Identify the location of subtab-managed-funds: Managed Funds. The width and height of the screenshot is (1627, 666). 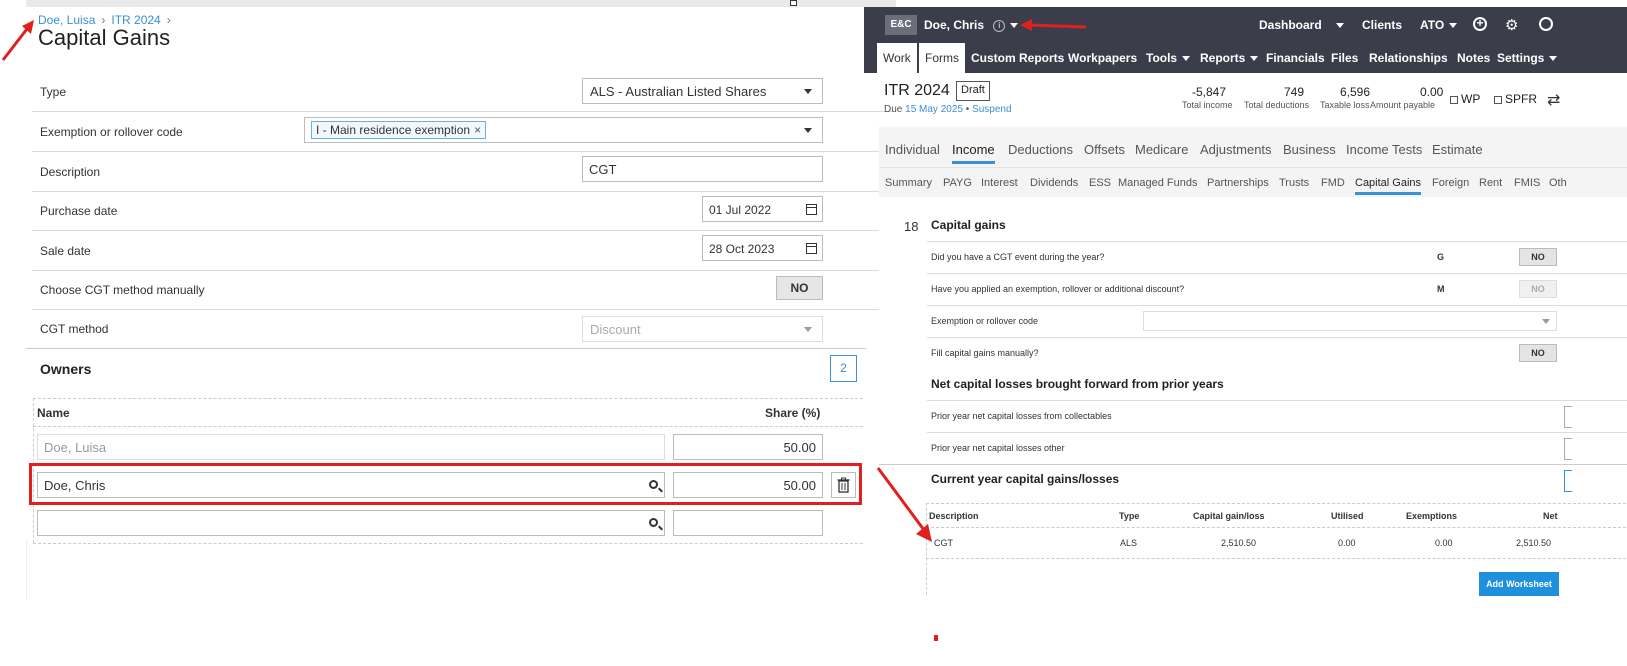
(1158, 183).